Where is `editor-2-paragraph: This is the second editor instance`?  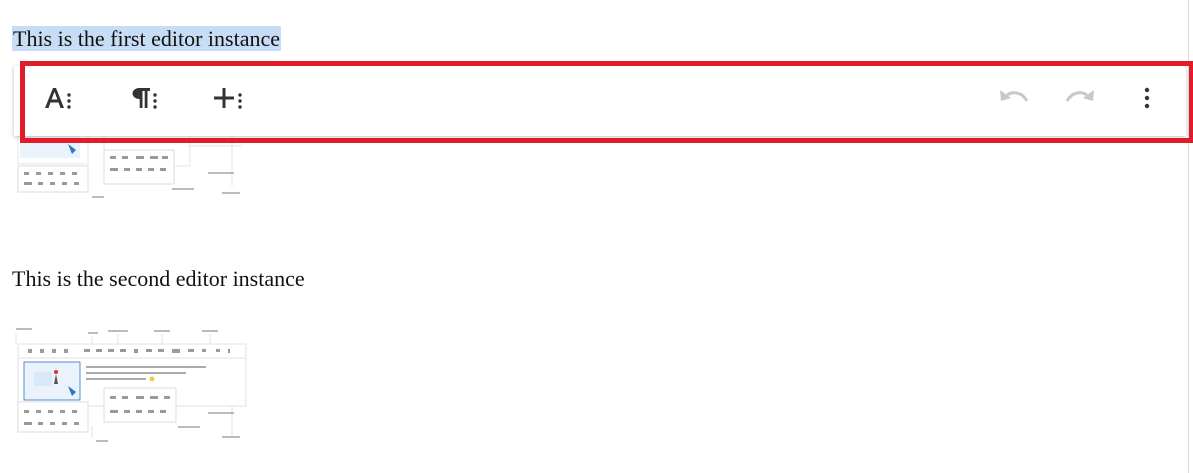 editor-2-paragraph: This is the second editor instance is located at coordinates (158, 279).